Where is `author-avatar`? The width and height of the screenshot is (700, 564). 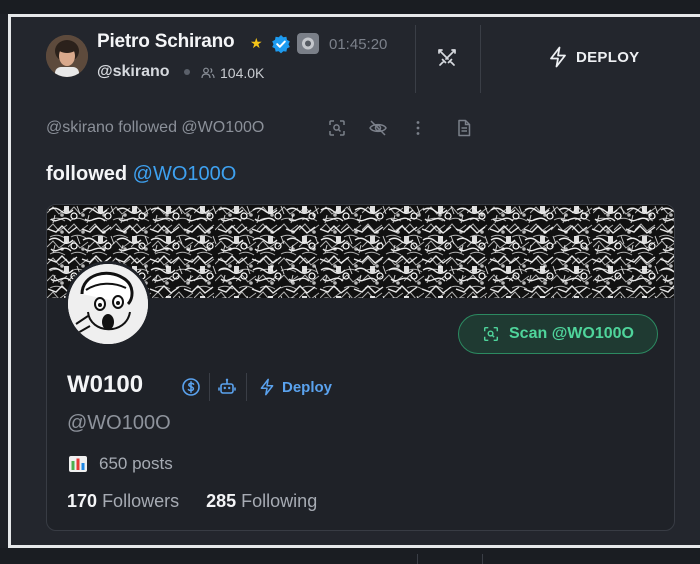 author-avatar is located at coordinates (67, 56).